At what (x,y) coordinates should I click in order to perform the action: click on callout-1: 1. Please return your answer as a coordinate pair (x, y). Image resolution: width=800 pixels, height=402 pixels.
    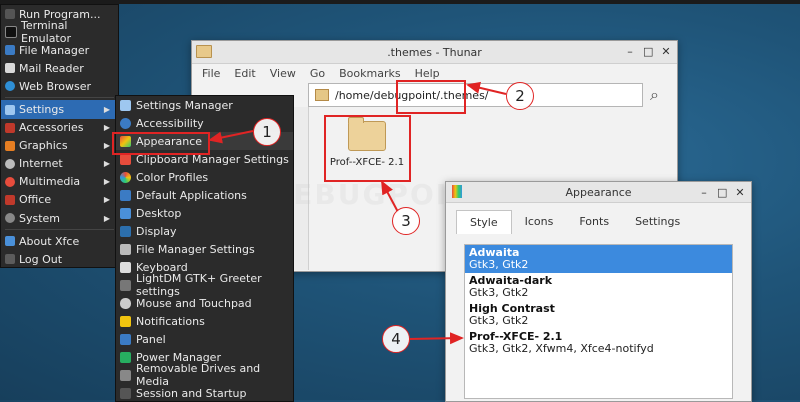
    Looking at the image, I should click on (267, 132).